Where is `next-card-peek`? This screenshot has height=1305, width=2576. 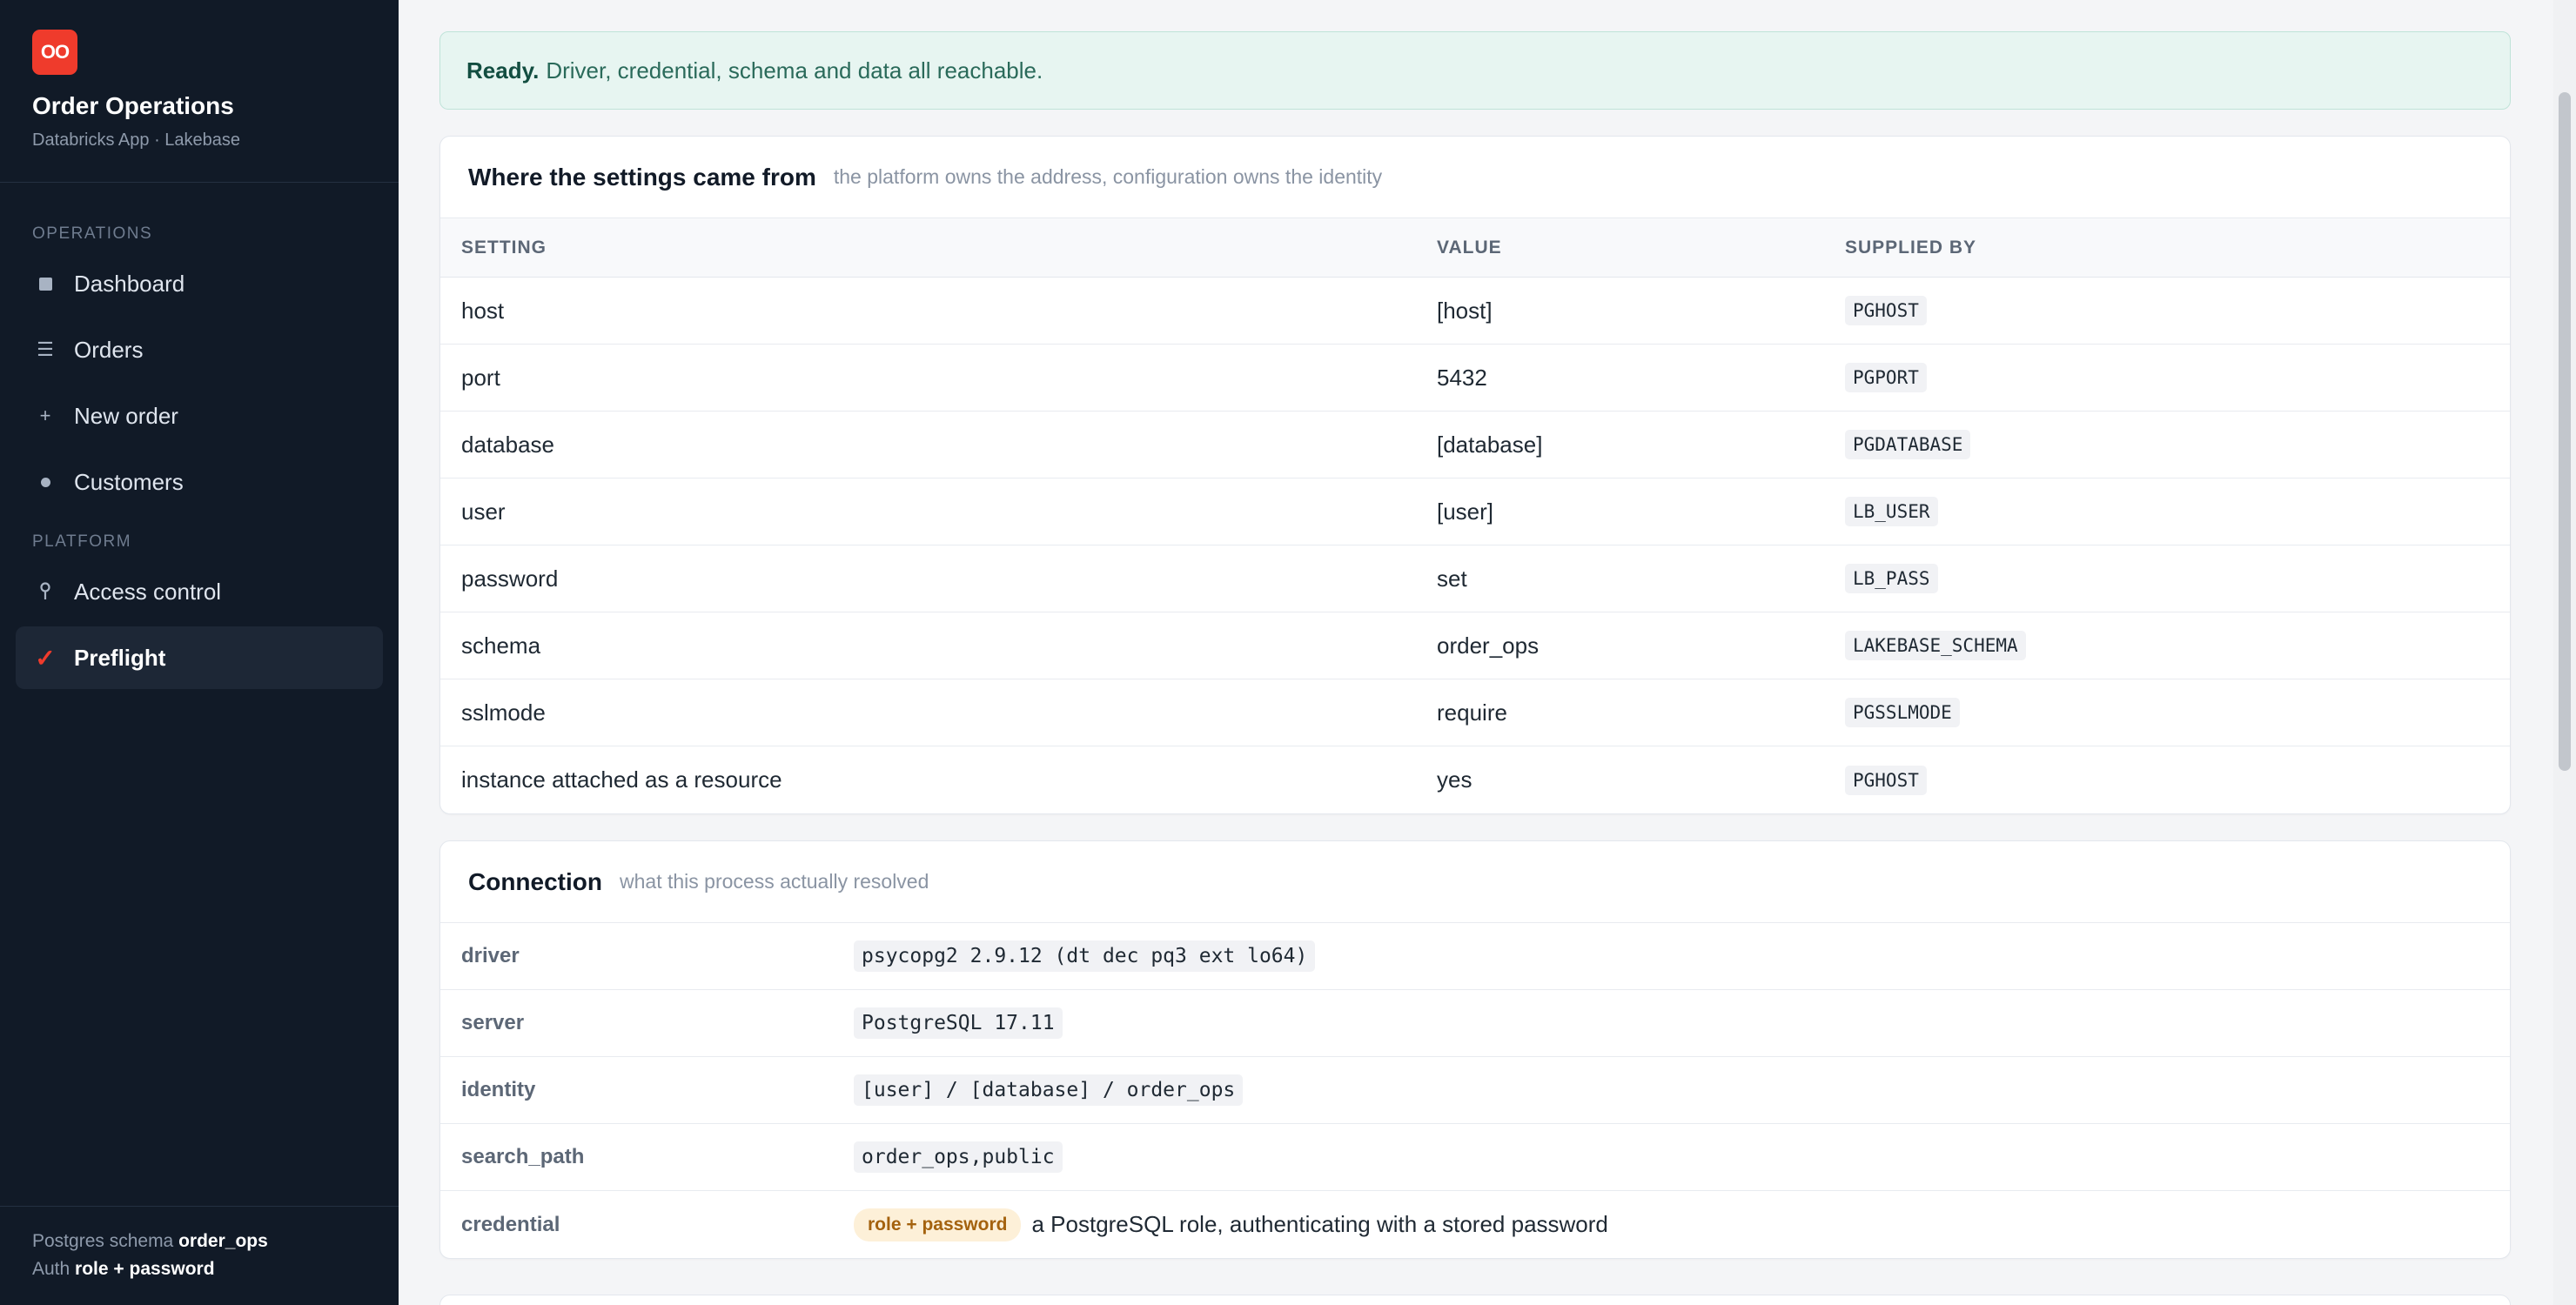
next-card-peek is located at coordinates (1475, 1300).